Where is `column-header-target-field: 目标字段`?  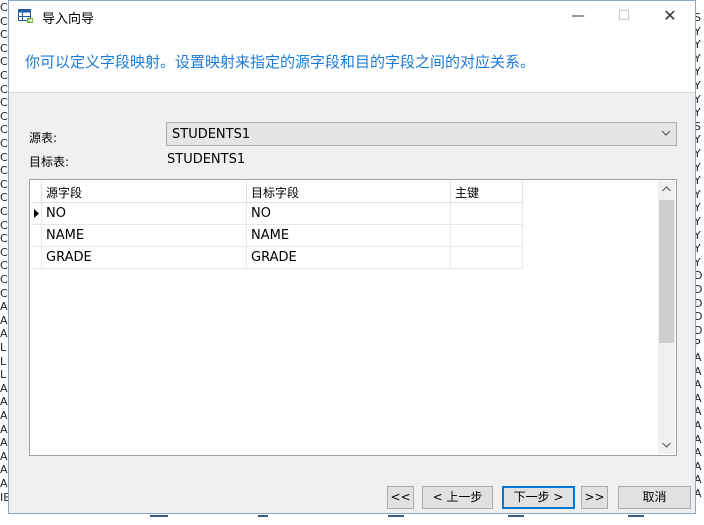
column-header-target-field: 目标字段 is located at coordinates (349, 192).